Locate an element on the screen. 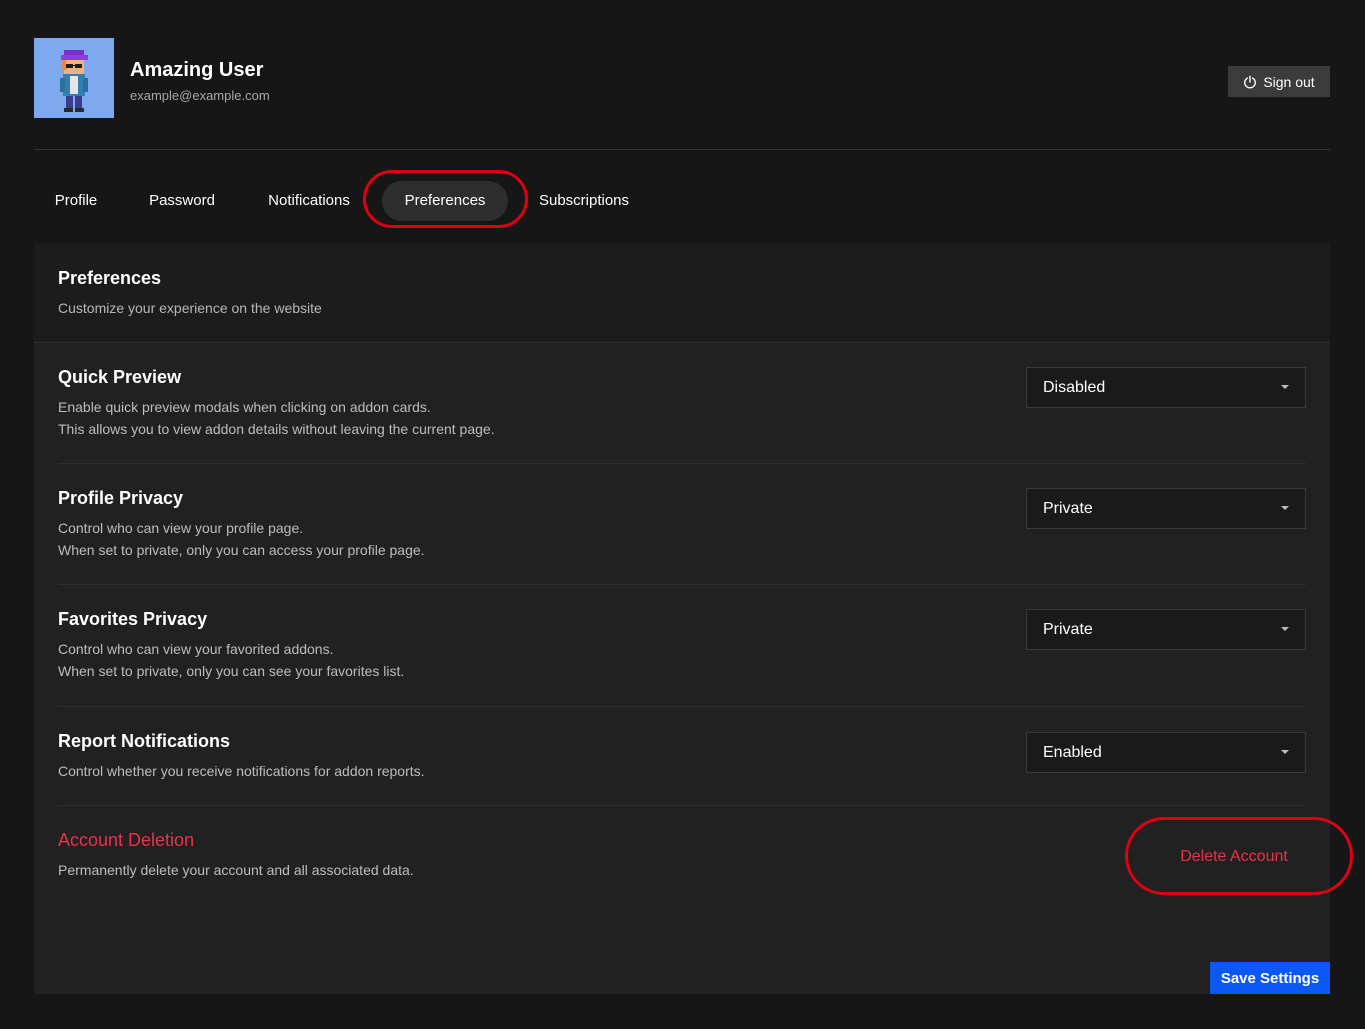 The image size is (1365, 1029). account-deletion-title: Account Deletion is located at coordinates (126, 840).